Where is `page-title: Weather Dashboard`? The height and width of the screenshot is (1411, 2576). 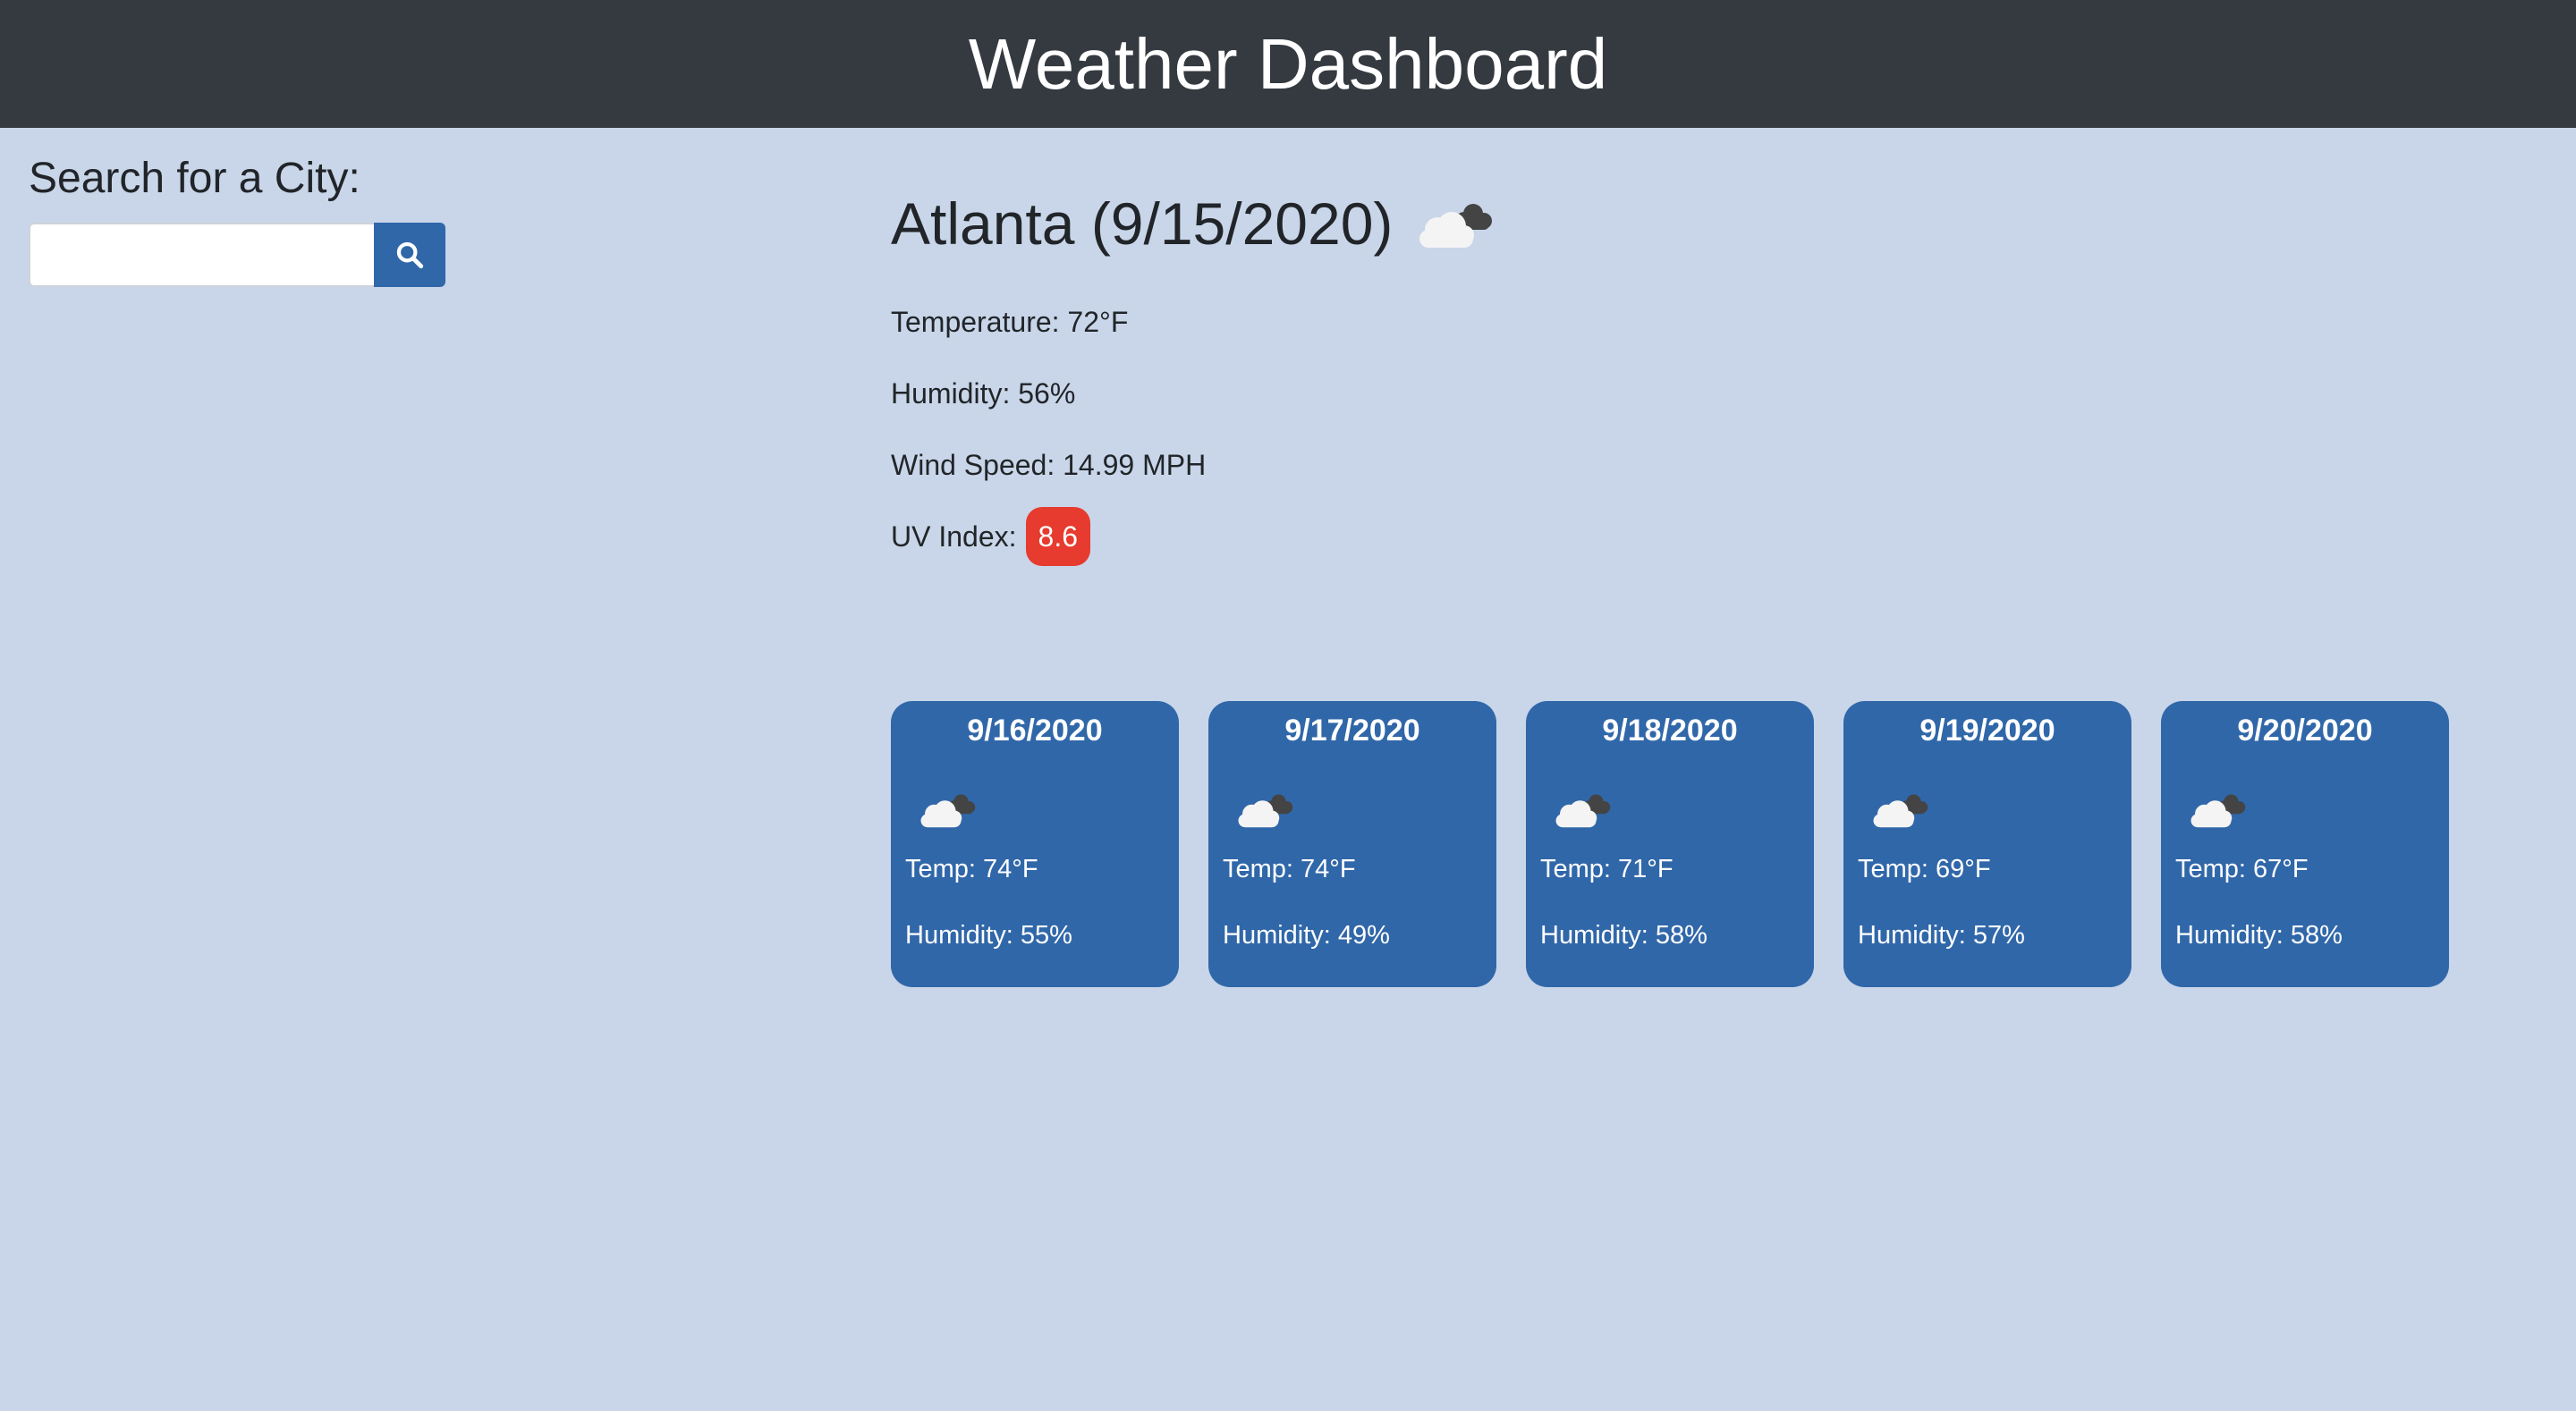
page-title: Weather Dashboard is located at coordinates (1288, 64).